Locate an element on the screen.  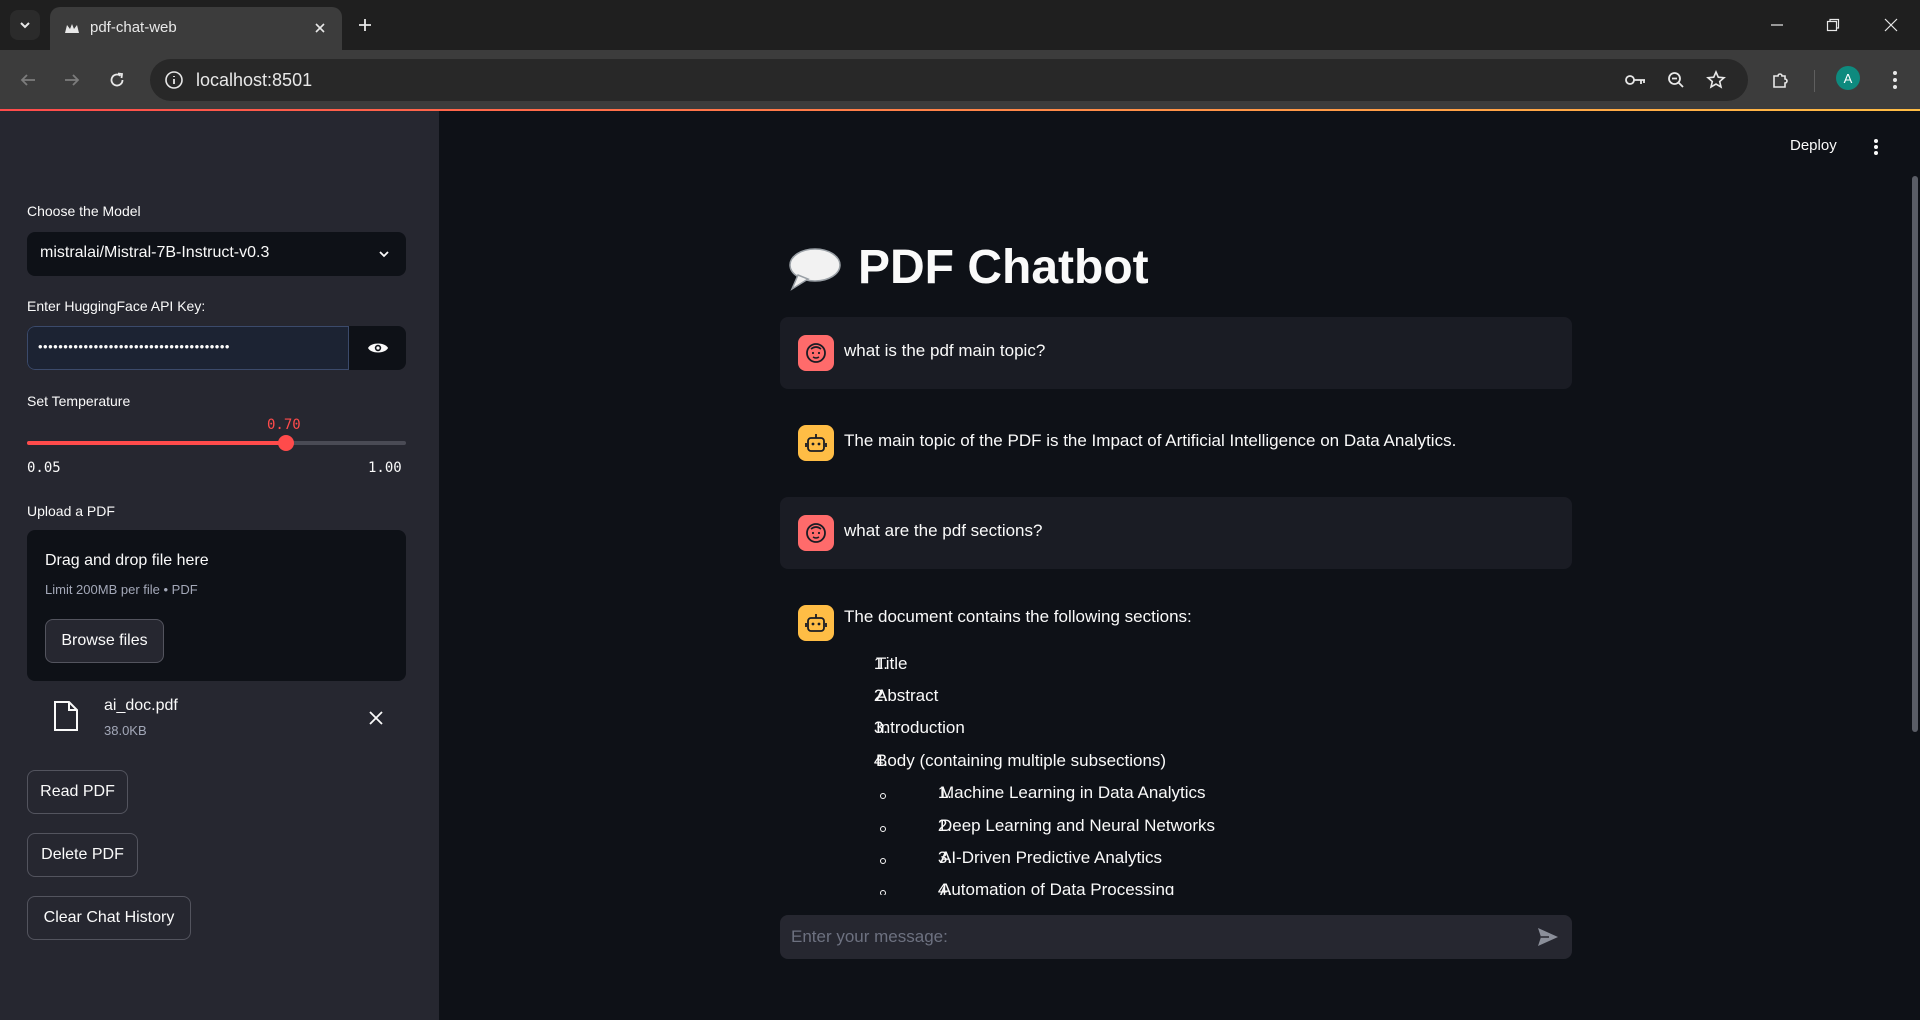
chat-input-container is located at coordinates (1176, 937).